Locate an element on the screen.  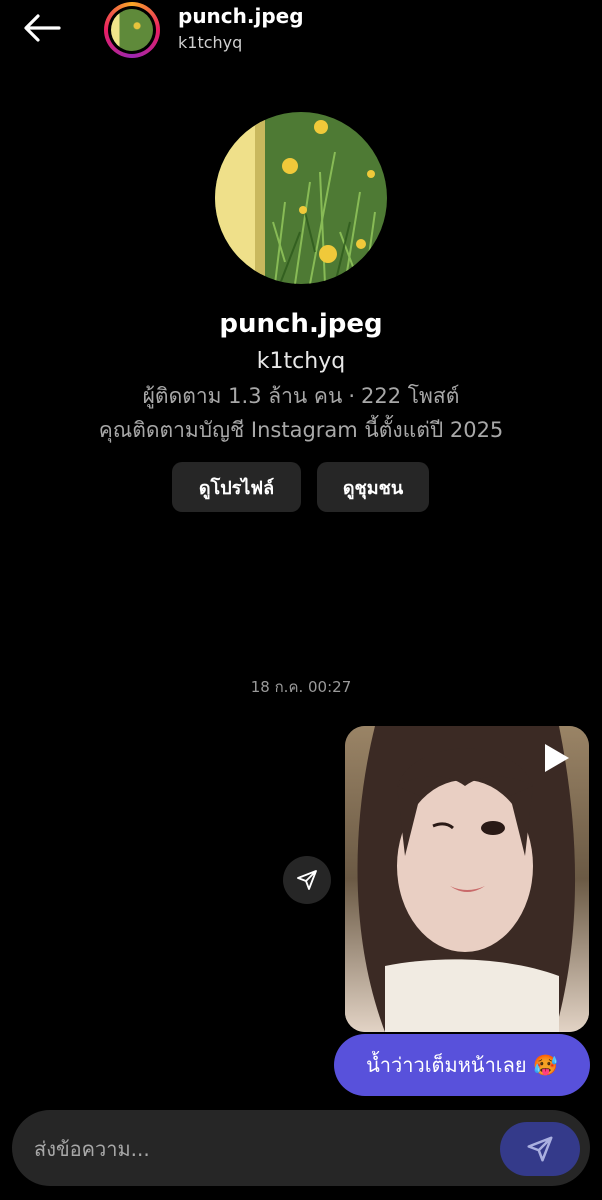
paper-plane-icon is located at coordinates (307, 880).